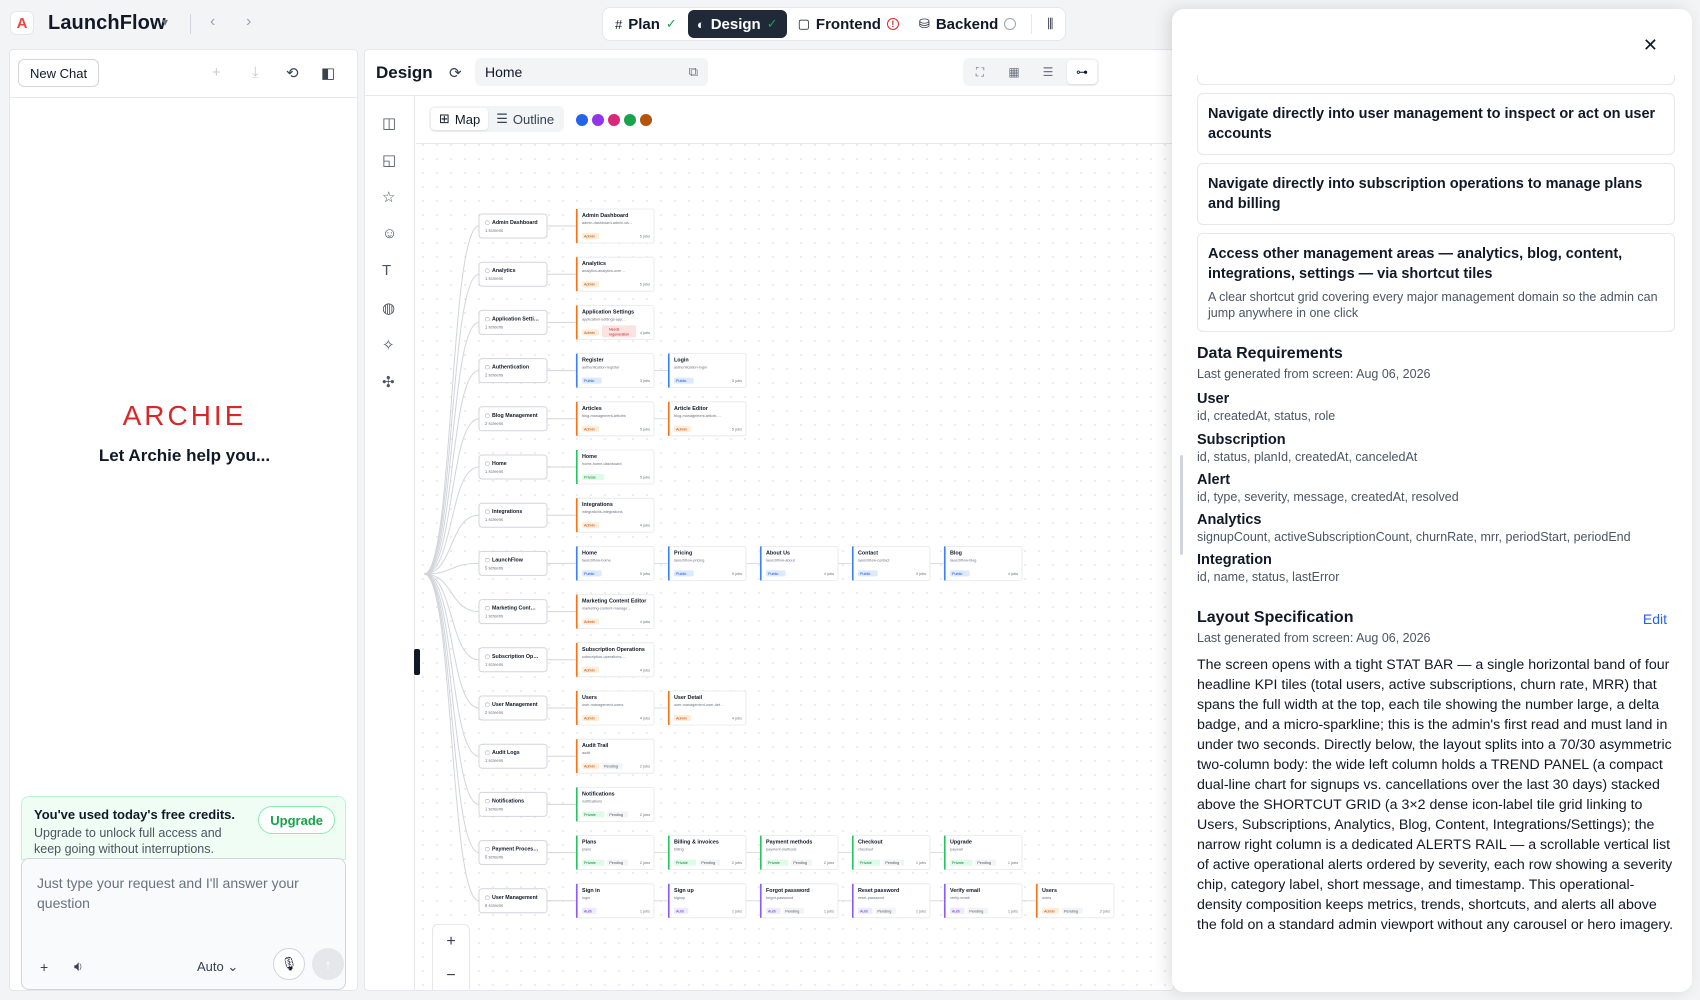  Describe the element at coordinates (772, 23) in the screenshot. I see `check-icon: ✓` at that location.